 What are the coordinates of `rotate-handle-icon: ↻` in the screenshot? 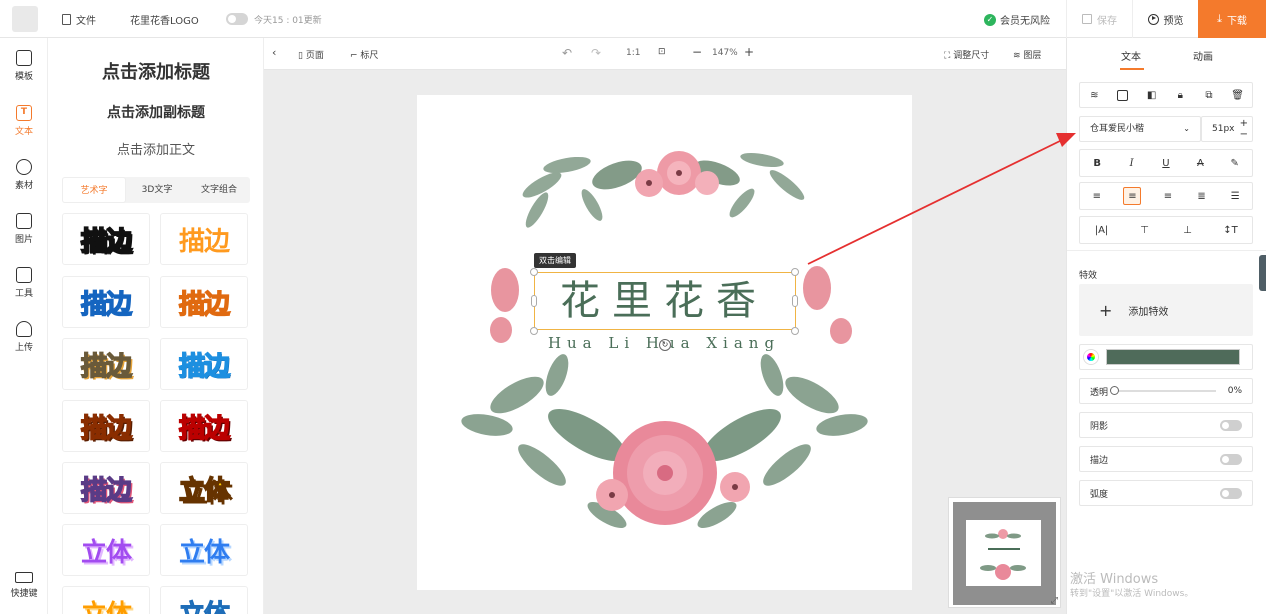 It's located at (665, 345).